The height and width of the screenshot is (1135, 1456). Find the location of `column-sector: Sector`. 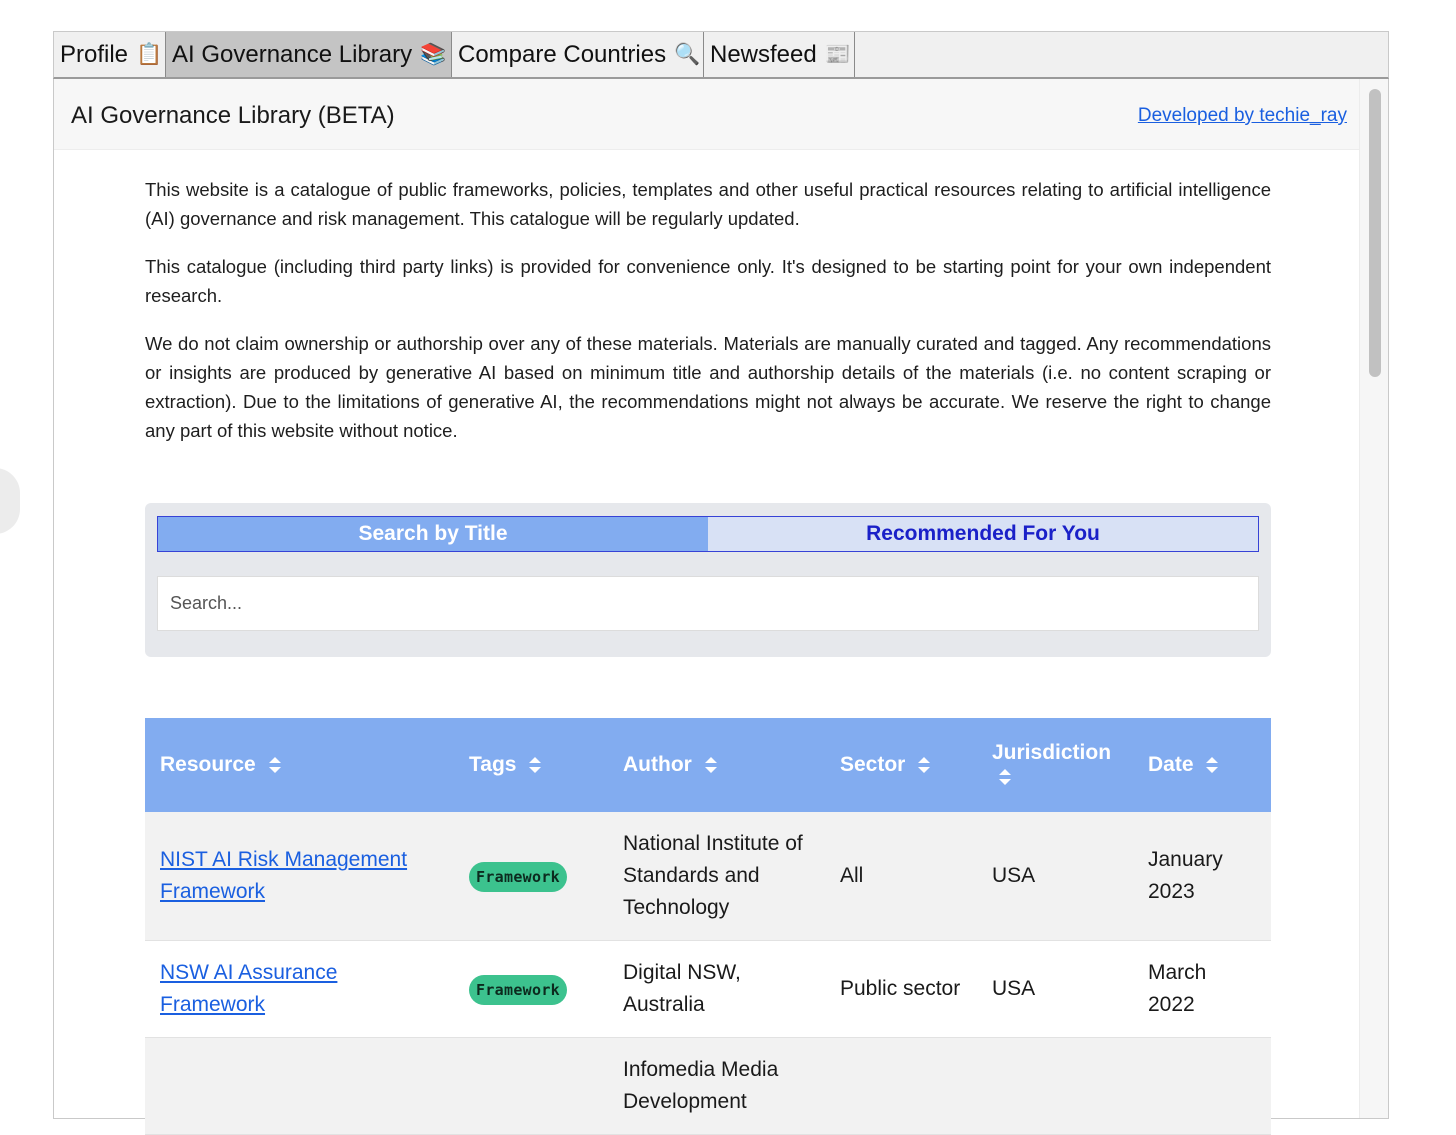

column-sector: Sector is located at coordinates (901, 765).